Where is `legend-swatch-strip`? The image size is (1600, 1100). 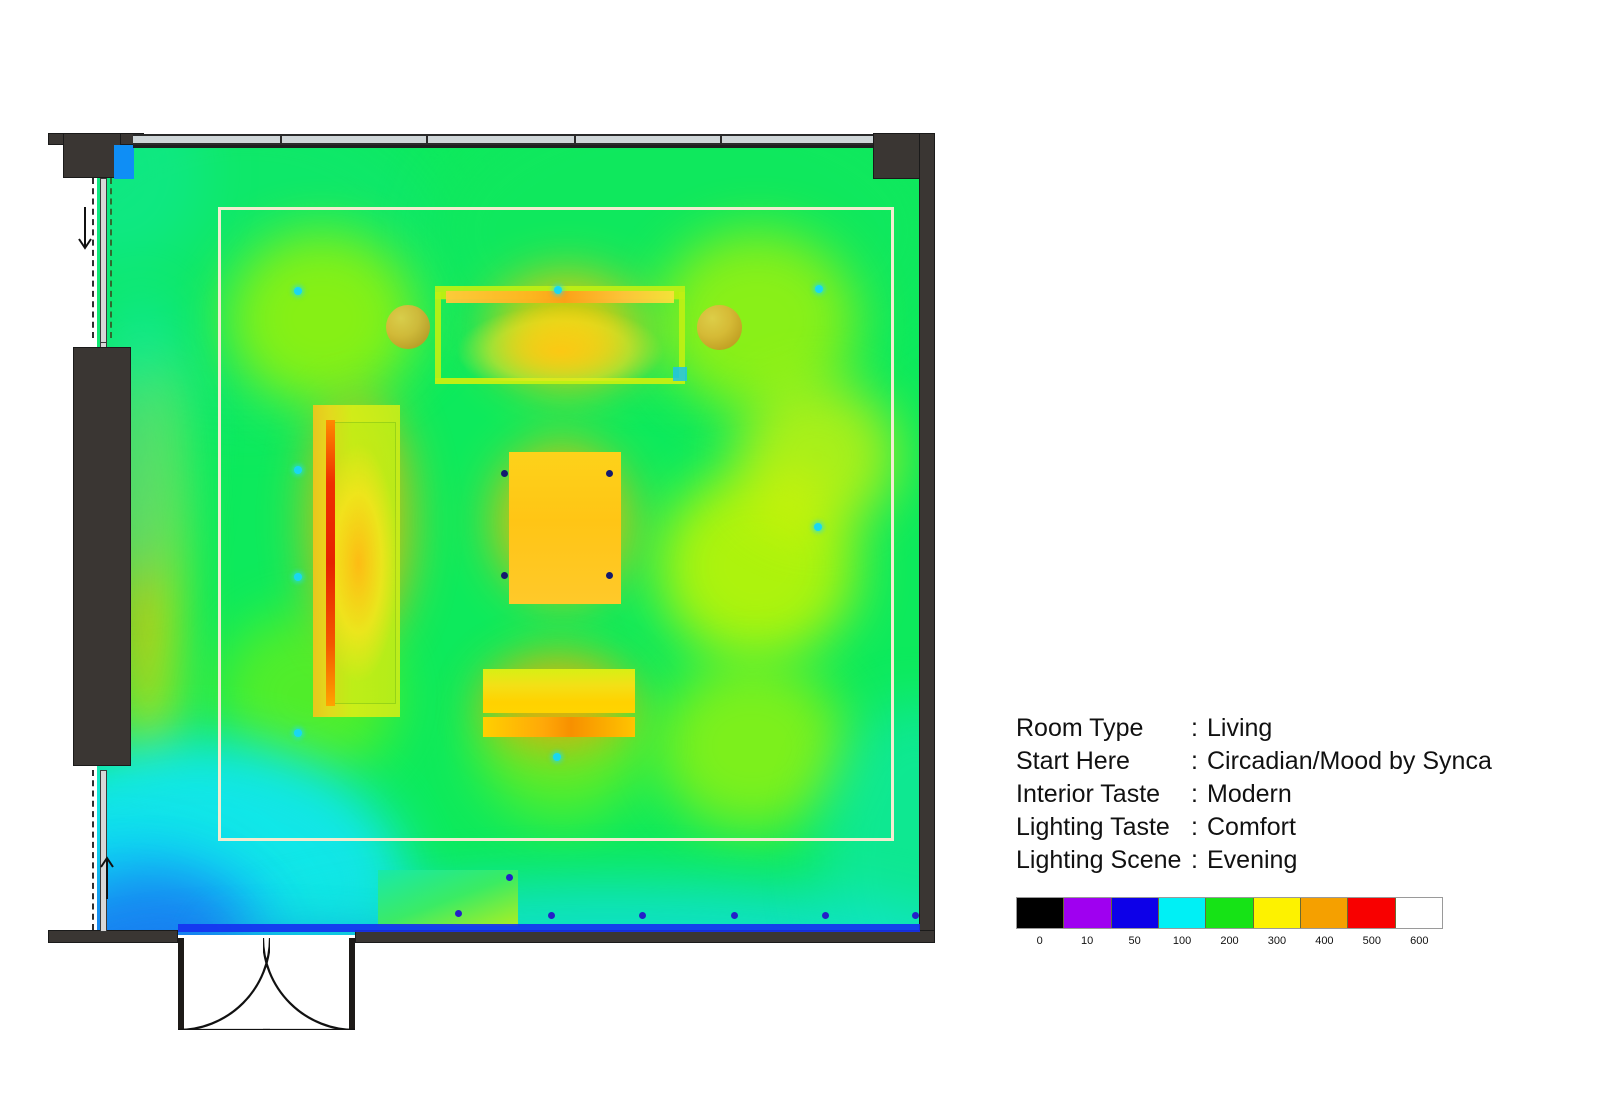
legend-swatch-strip is located at coordinates (1229, 913).